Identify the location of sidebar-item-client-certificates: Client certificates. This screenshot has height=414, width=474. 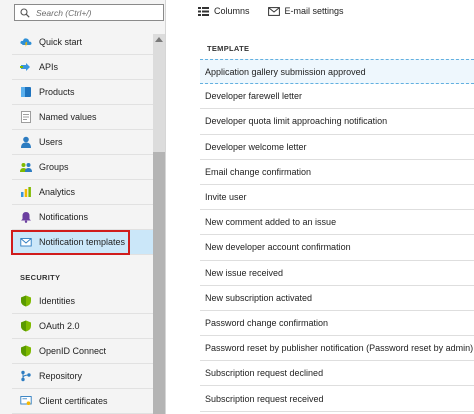
(82, 401).